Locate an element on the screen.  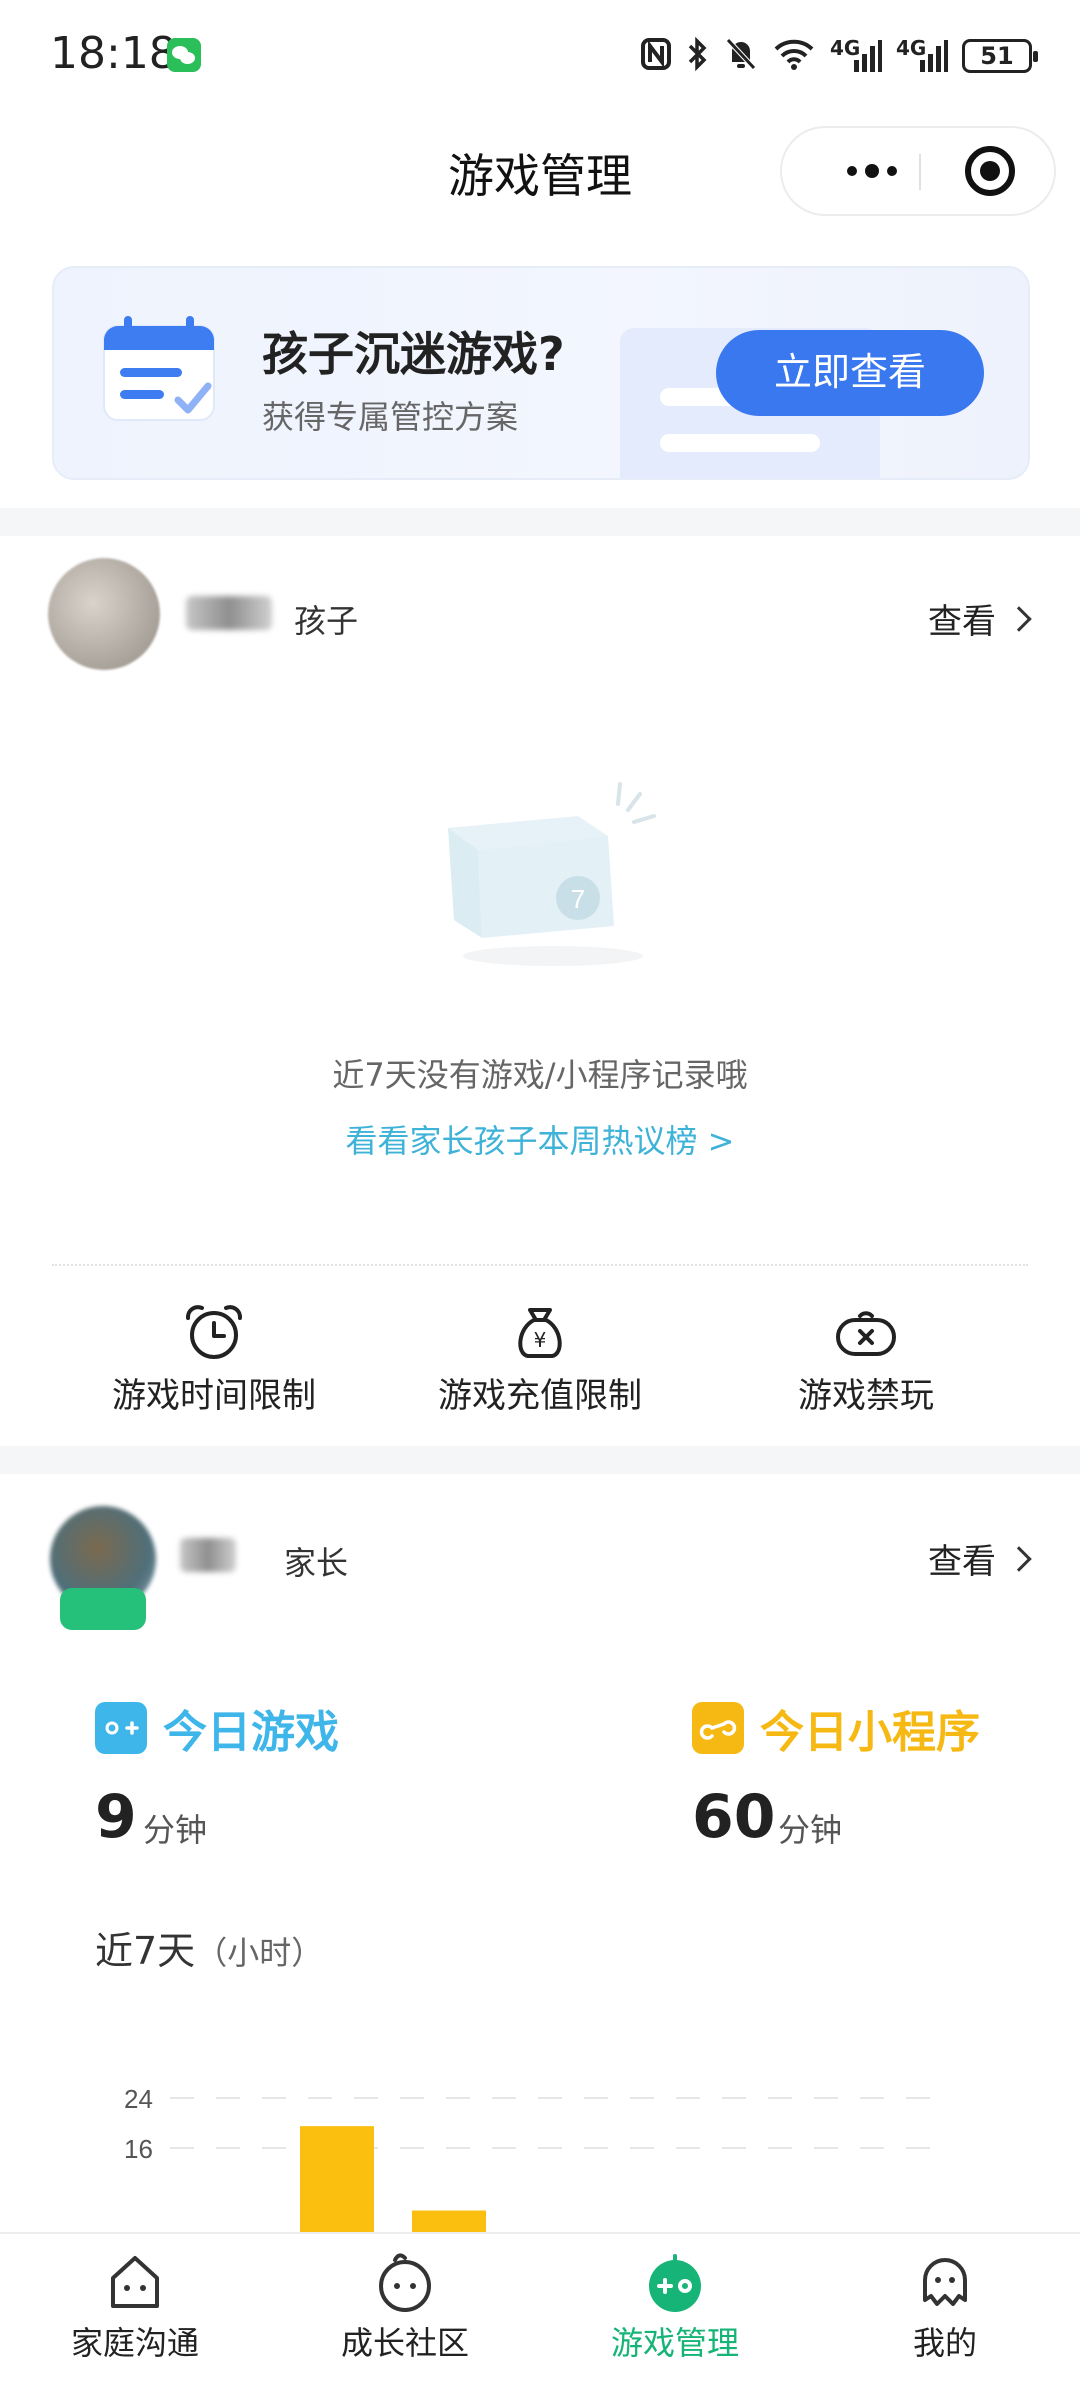
game-time-limit-button: 游戏时间限制 is located at coordinates (214, 1359).